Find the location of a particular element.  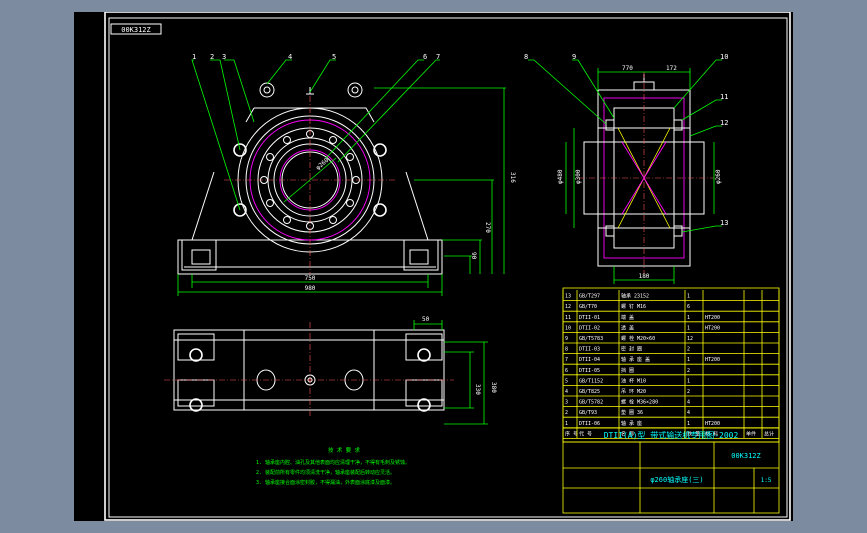

top-view: 50 380 330 is located at coordinates (330, 370).